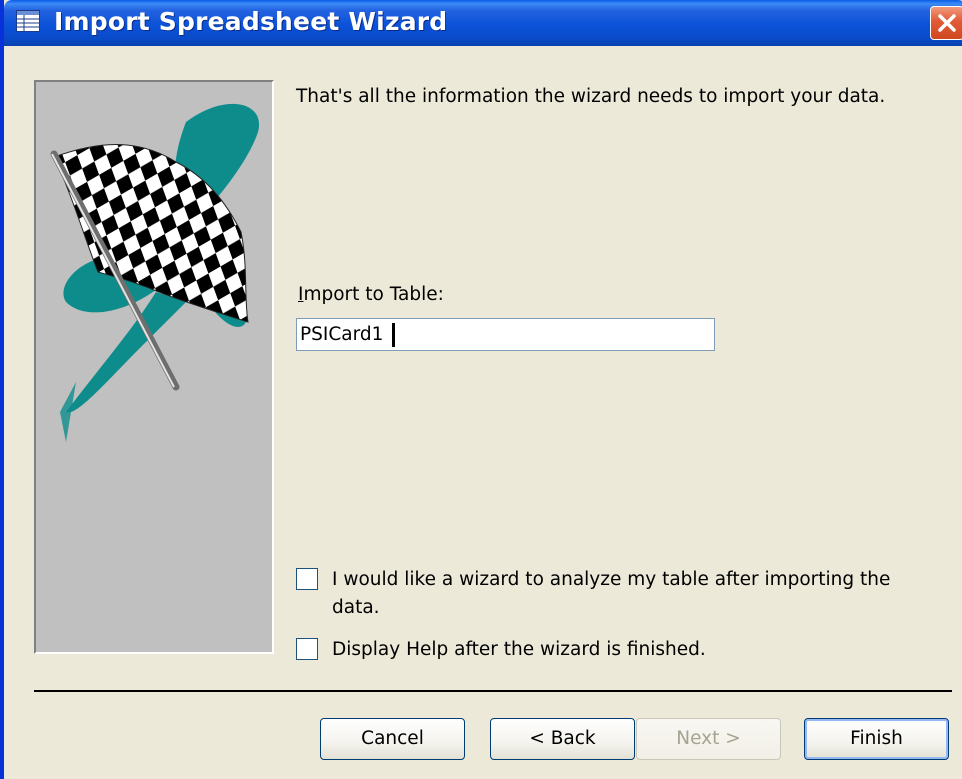 The image size is (962, 779). What do you see at coordinates (155, 272) in the screenshot?
I see `checkered-flag-illustration` at bounding box center [155, 272].